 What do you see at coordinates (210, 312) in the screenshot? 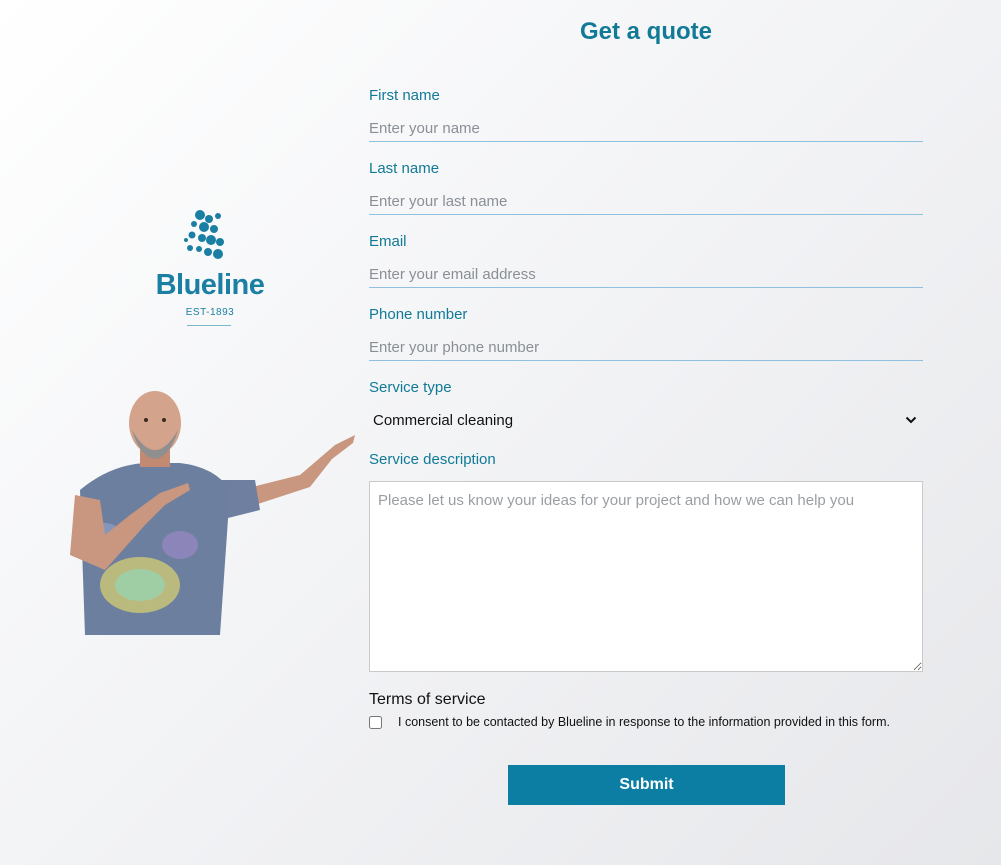
I see `brand-established: EST-1893` at bounding box center [210, 312].